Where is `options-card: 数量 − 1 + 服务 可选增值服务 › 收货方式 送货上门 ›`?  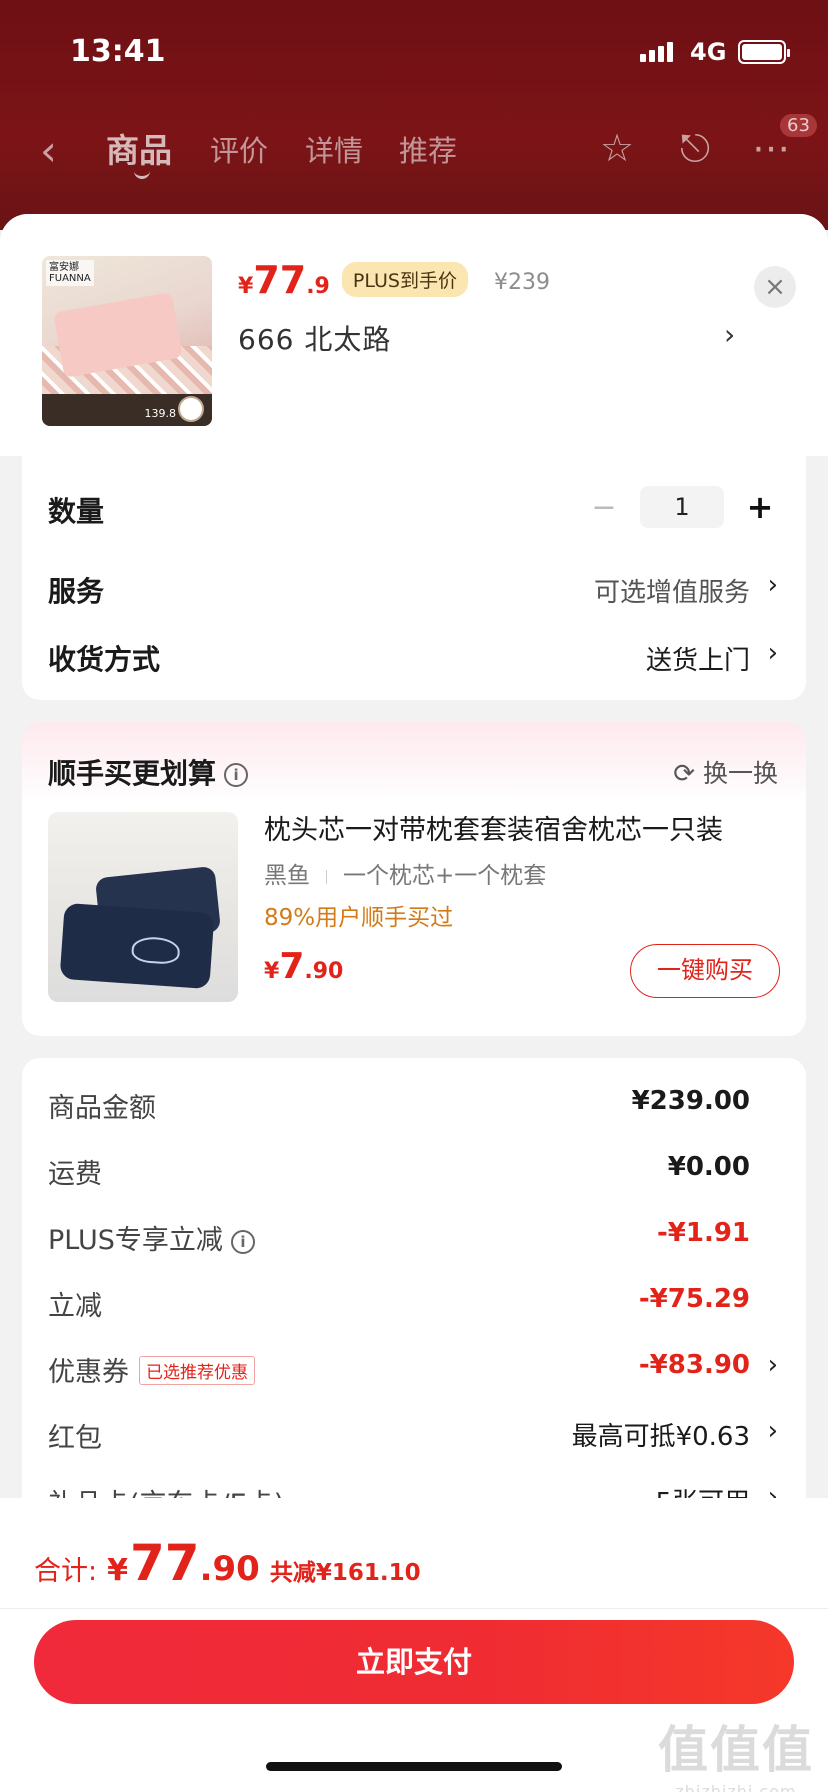
options-card: 数量 − 1 + 服务 可选增值服务 › 收货方式 送货上门 › is located at coordinates (414, 578).